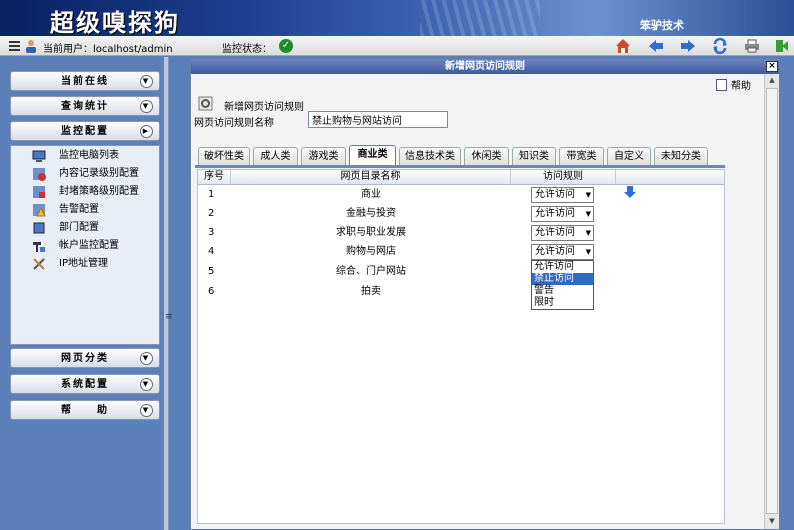 The height and width of the screenshot is (530, 794). What do you see at coordinates (224, 156) in the screenshot?
I see `tab-destructive: 破坏性类` at bounding box center [224, 156].